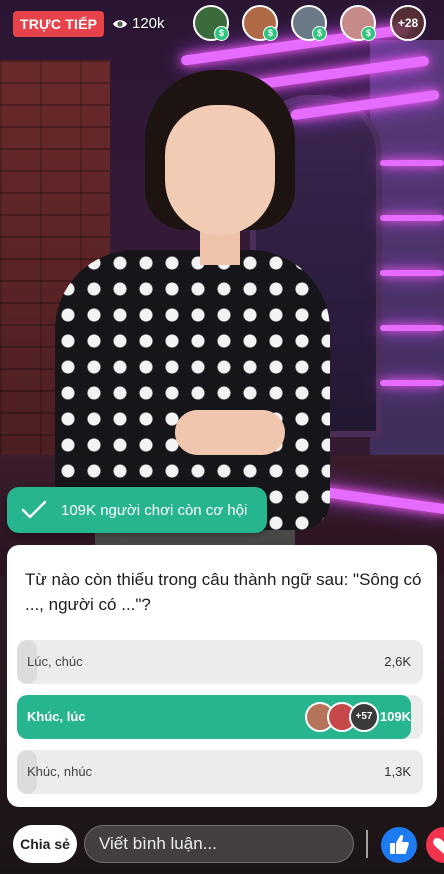 This screenshot has width=444, height=874. What do you see at coordinates (148, 23) in the screenshot?
I see `viewer-count-value: 120k` at bounding box center [148, 23].